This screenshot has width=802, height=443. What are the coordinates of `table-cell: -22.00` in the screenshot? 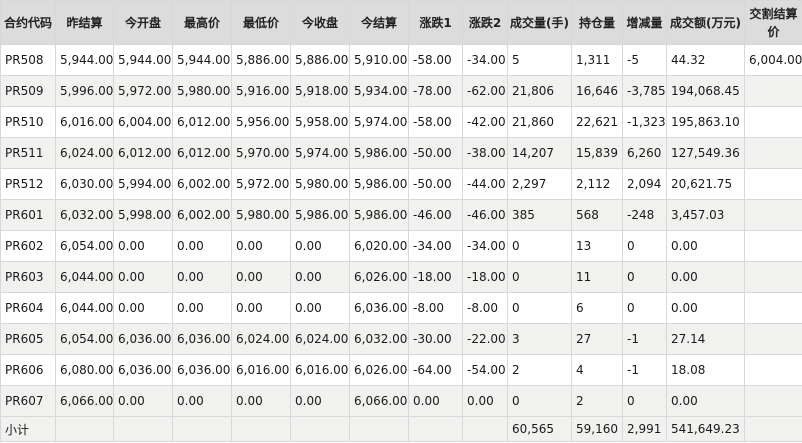 It's located at (485, 339).